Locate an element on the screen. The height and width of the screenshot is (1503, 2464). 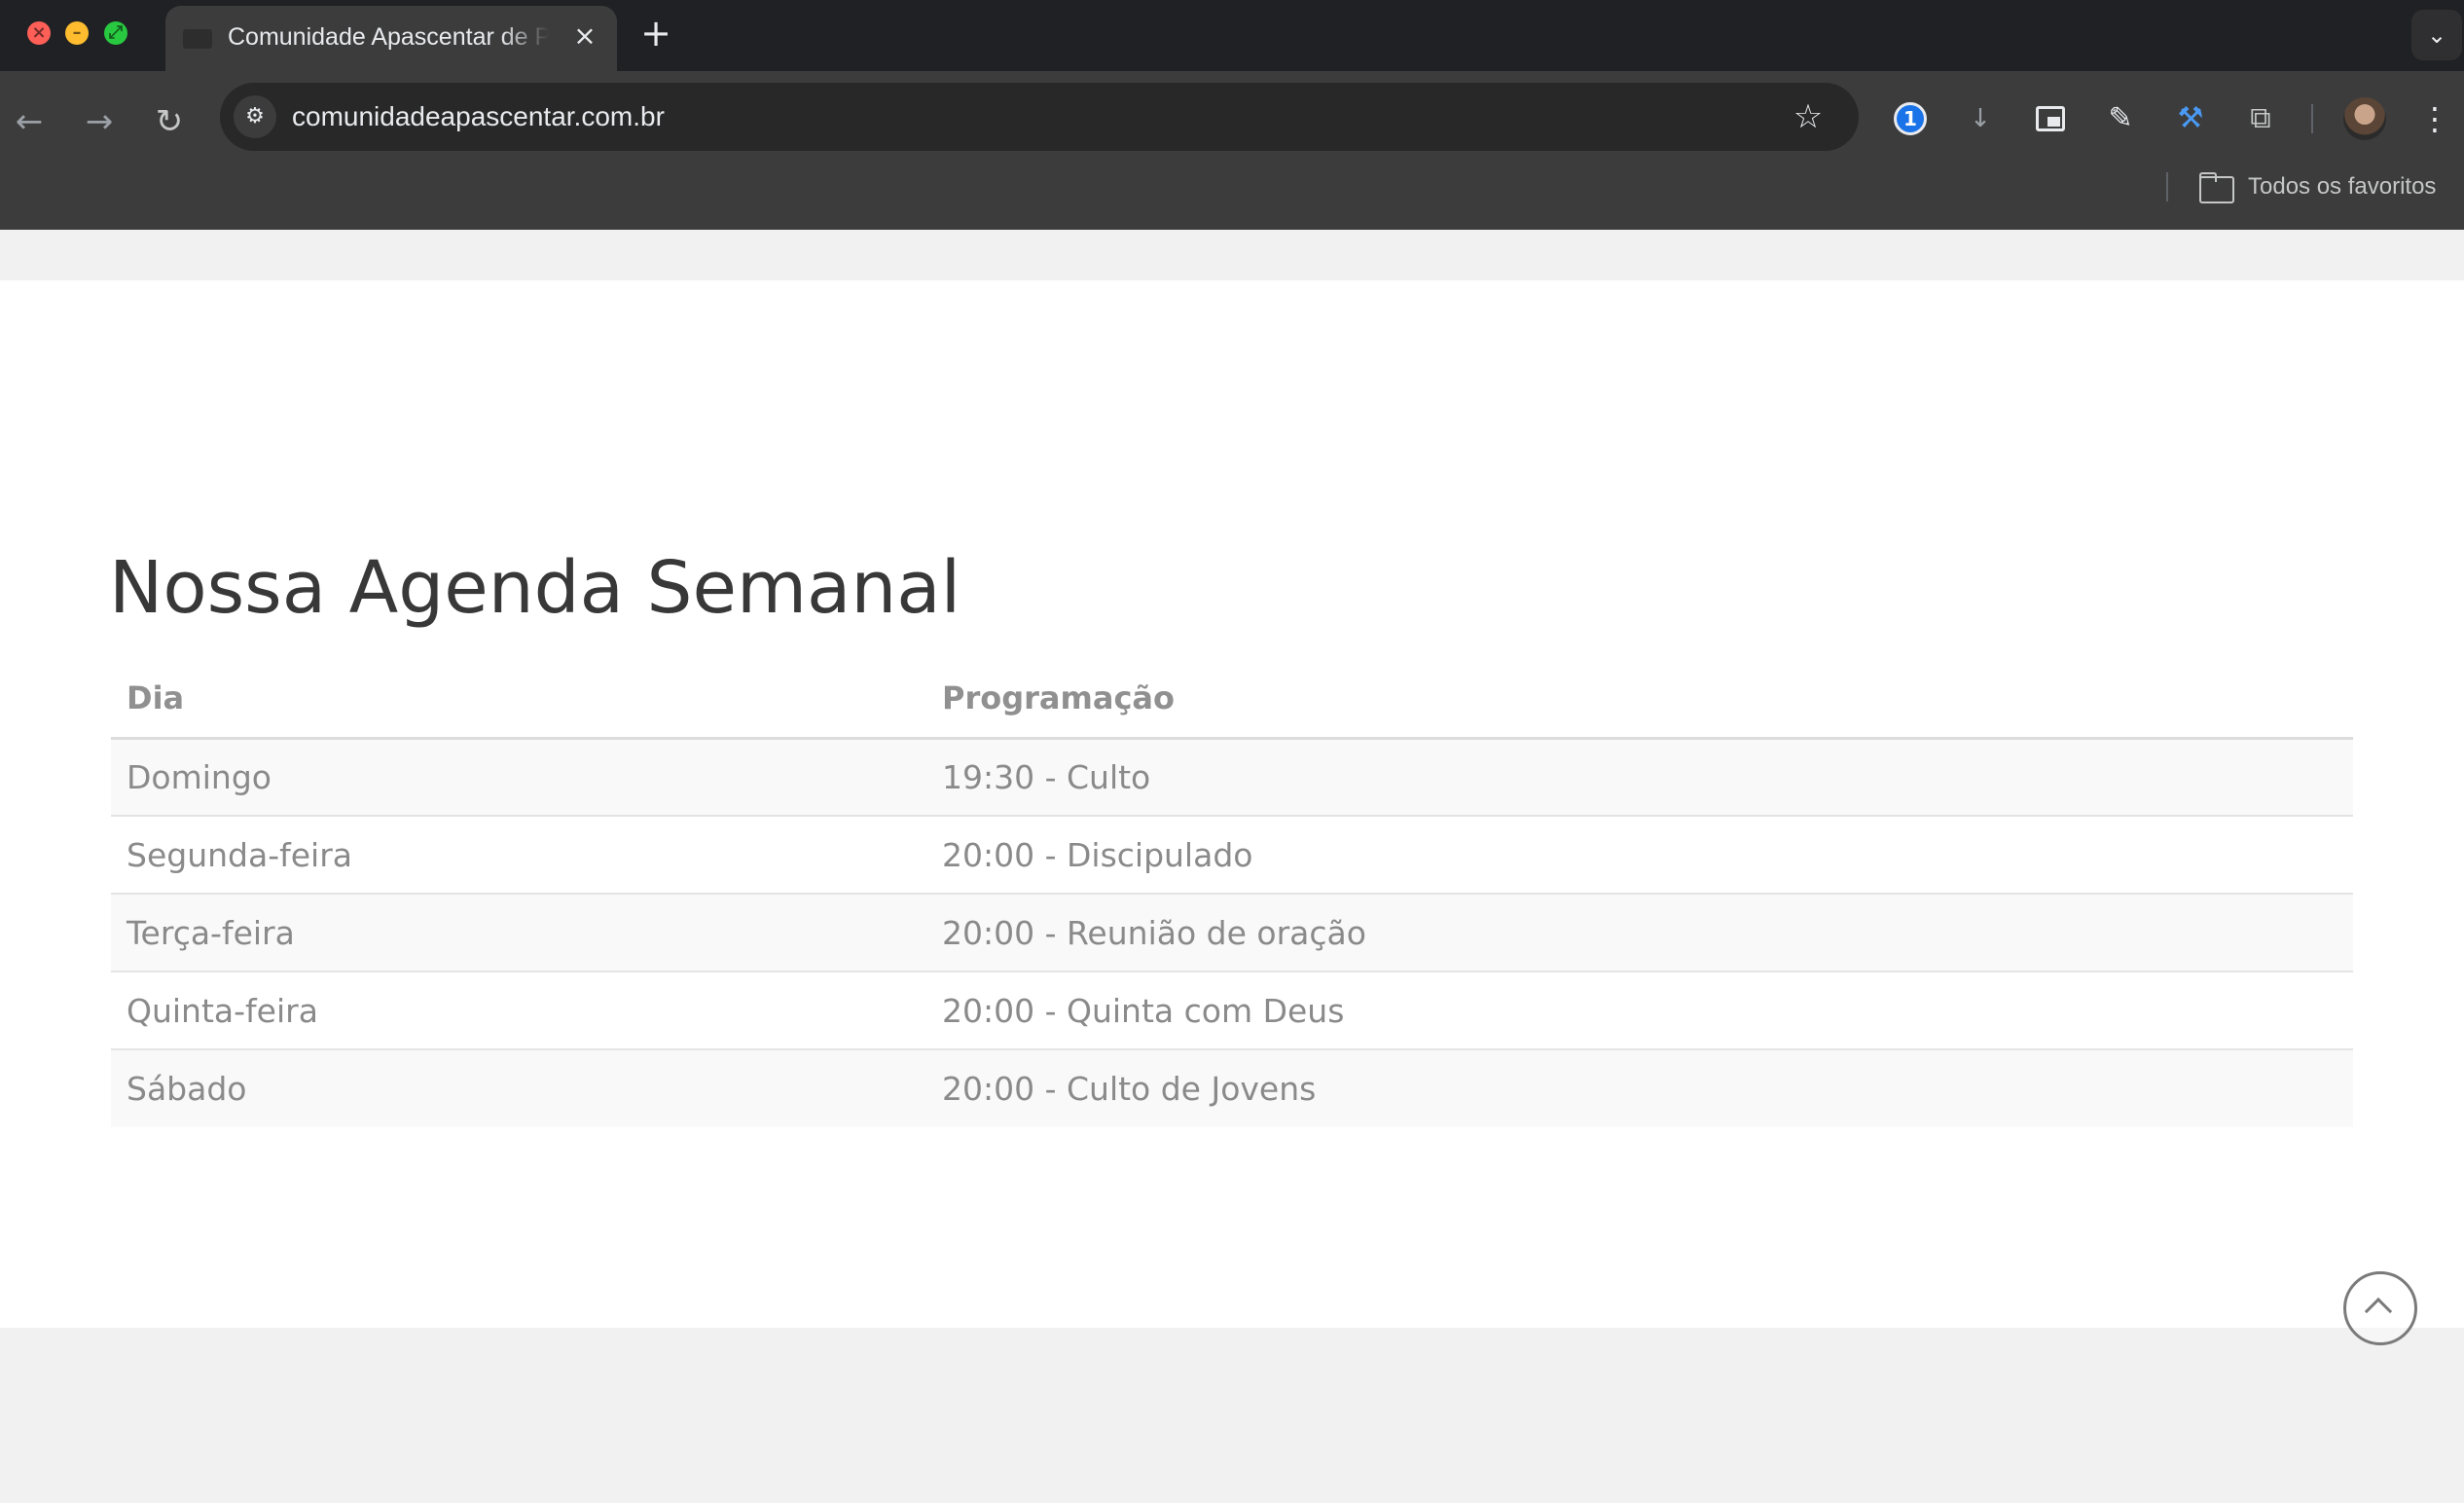
forward-button: → is located at coordinates (99, 122).